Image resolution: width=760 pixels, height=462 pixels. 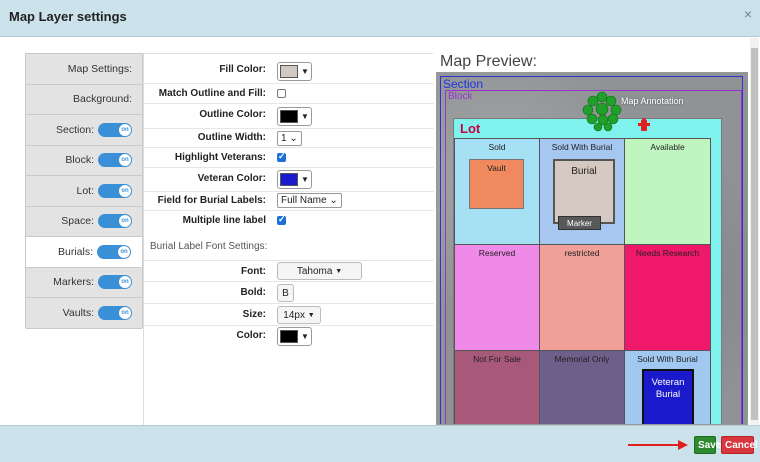 What do you see at coordinates (211, 200) in the screenshot?
I see `field-burial-labels-label: Field for Burial Labels:` at bounding box center [211, 200].